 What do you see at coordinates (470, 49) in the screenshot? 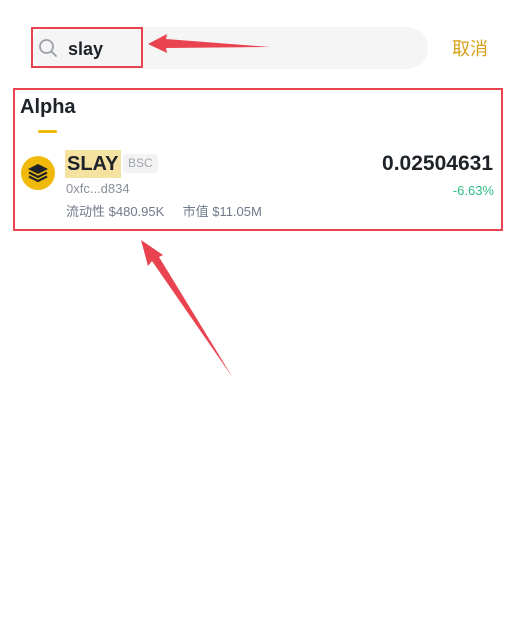
I see `cancel-button: 取消` at bounding box center [470, 49].